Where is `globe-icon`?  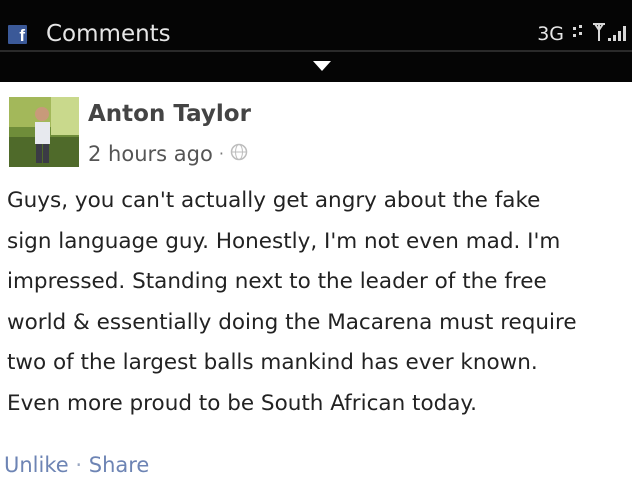
globe-icon is located at coordinates (239, 154).